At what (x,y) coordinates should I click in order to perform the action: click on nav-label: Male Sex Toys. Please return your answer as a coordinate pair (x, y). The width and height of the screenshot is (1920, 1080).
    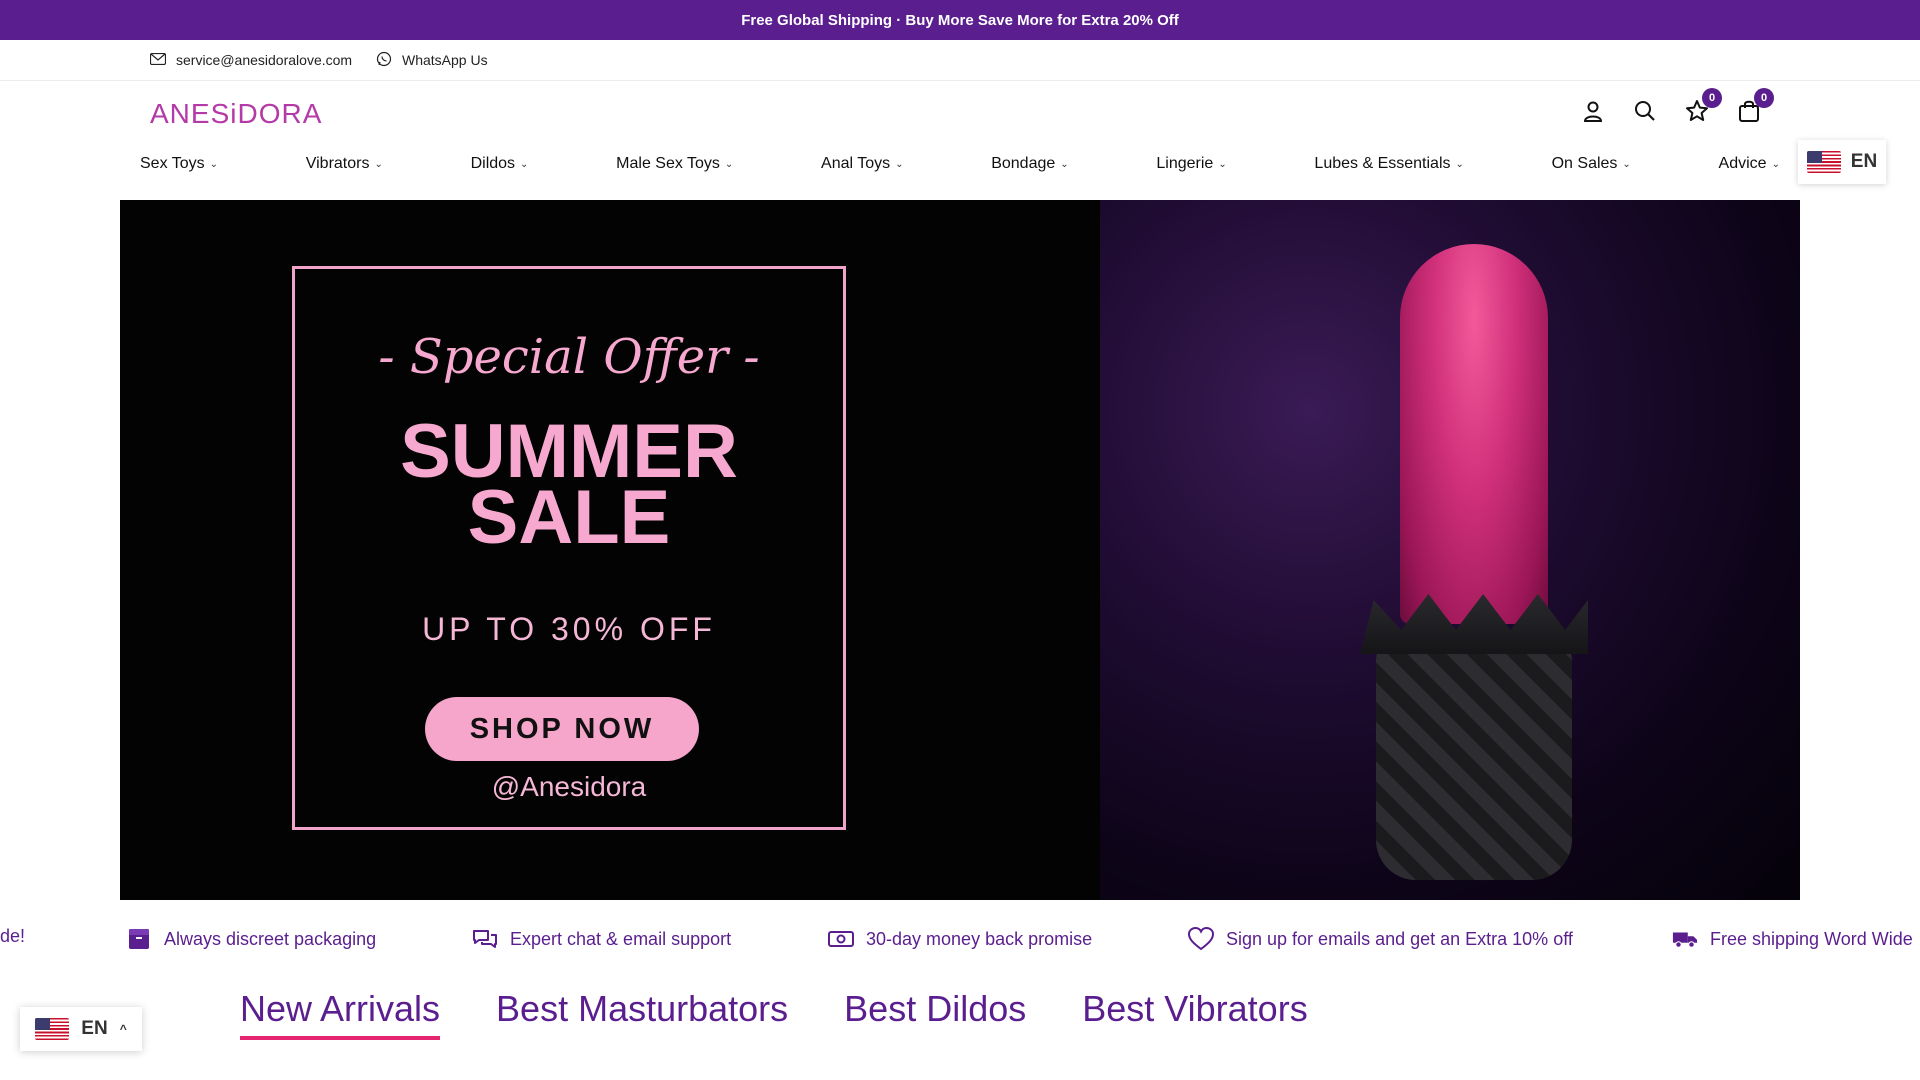
    Looking at the image, I should click on (668, 163).